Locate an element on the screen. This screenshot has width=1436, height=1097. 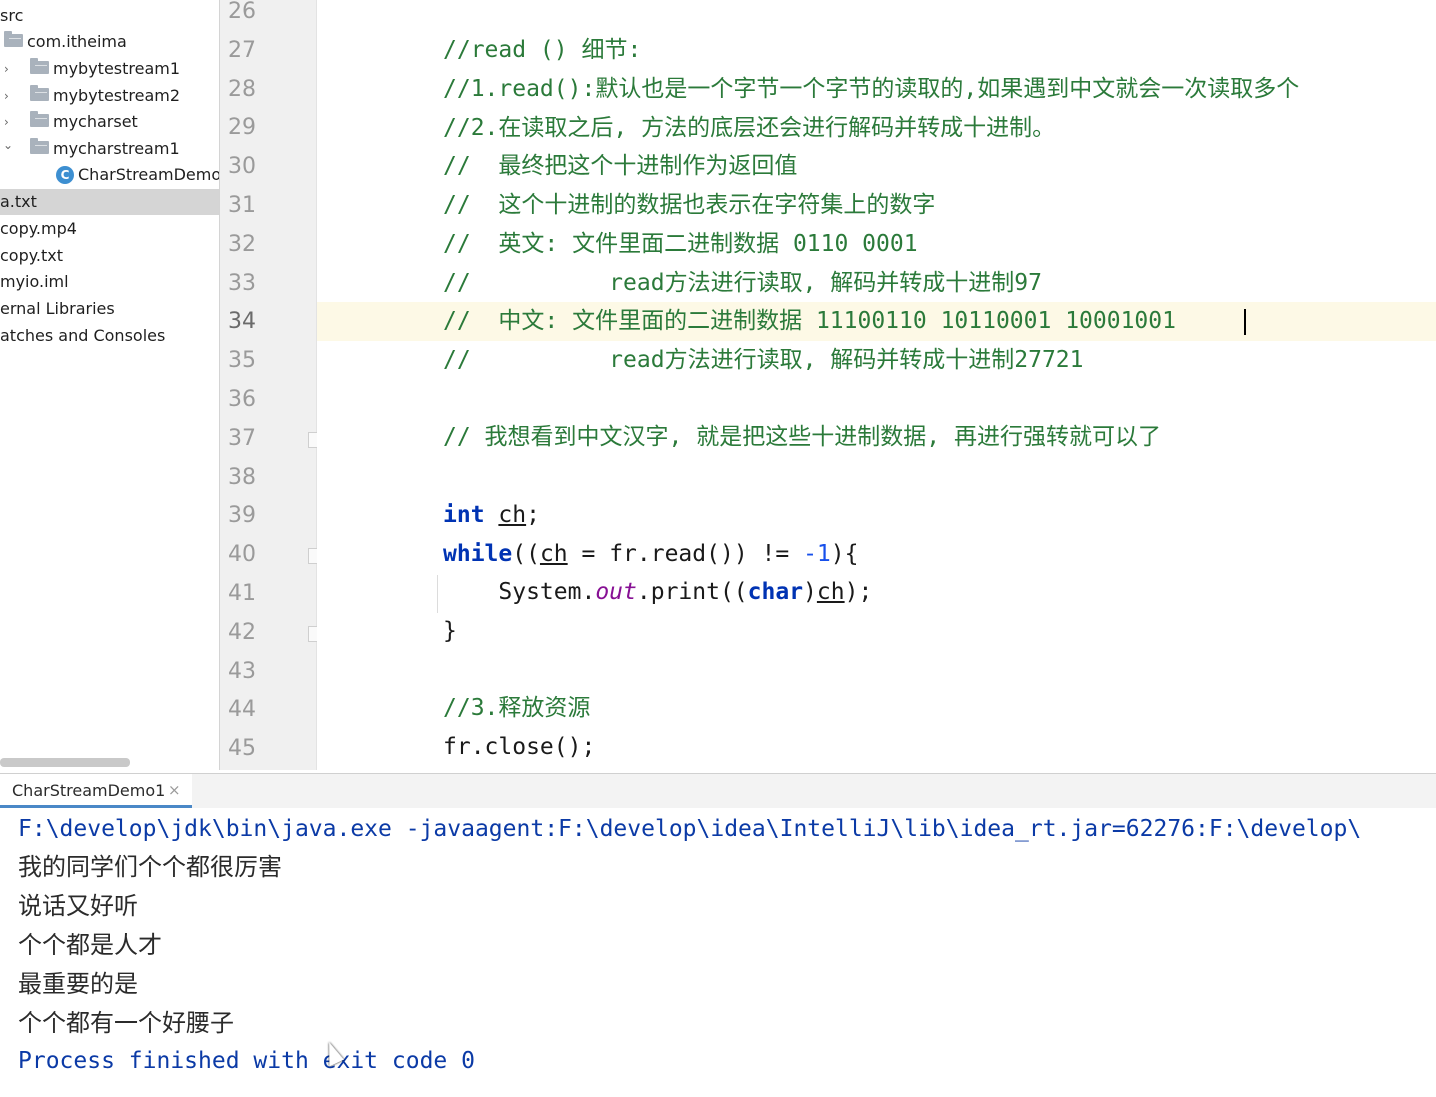
line-number: 33 is located at coordinates (248, 284).